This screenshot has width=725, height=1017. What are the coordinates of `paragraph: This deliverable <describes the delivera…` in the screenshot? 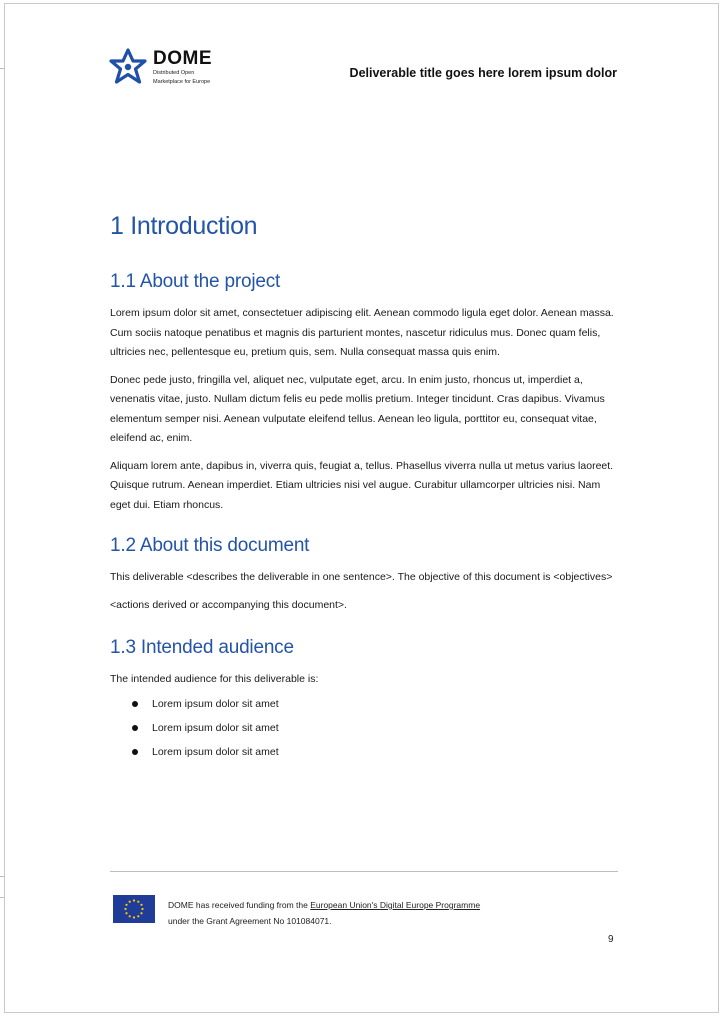 It's located at (361, 577).